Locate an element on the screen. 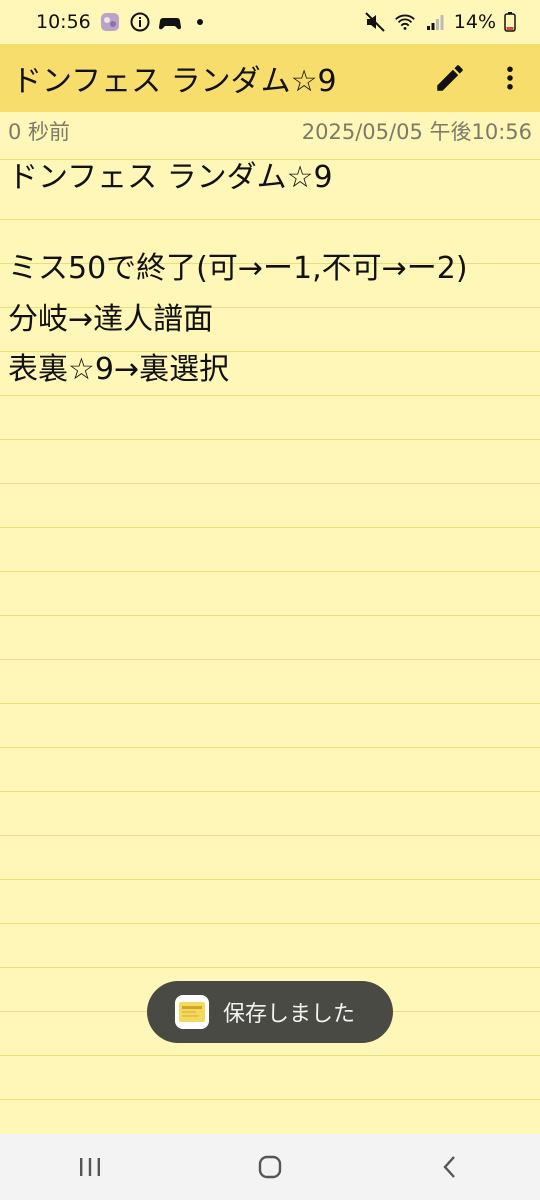  pencil-icon is located at coordinates (450, 78).